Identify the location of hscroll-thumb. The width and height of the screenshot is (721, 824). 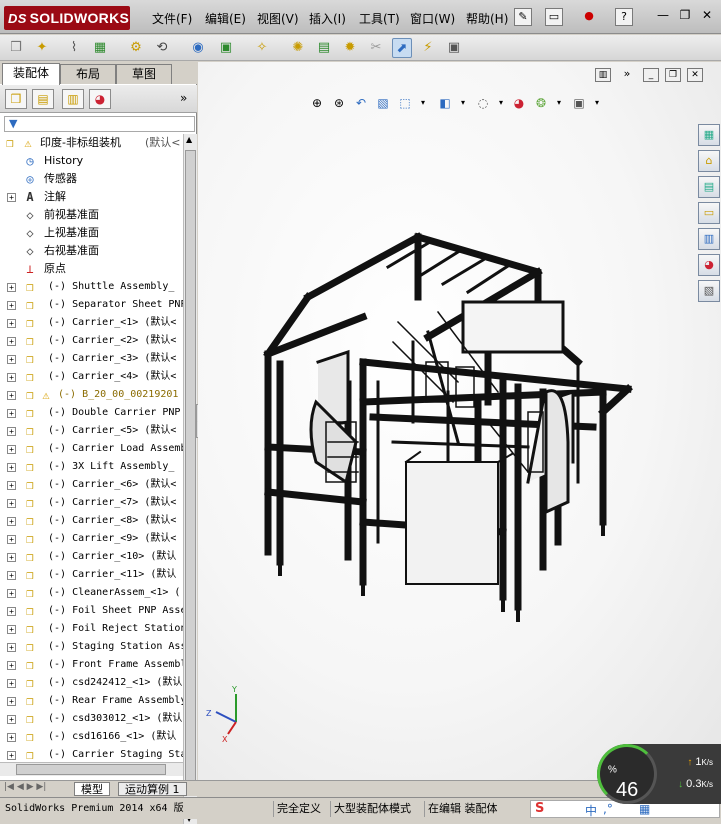
(91, 769).